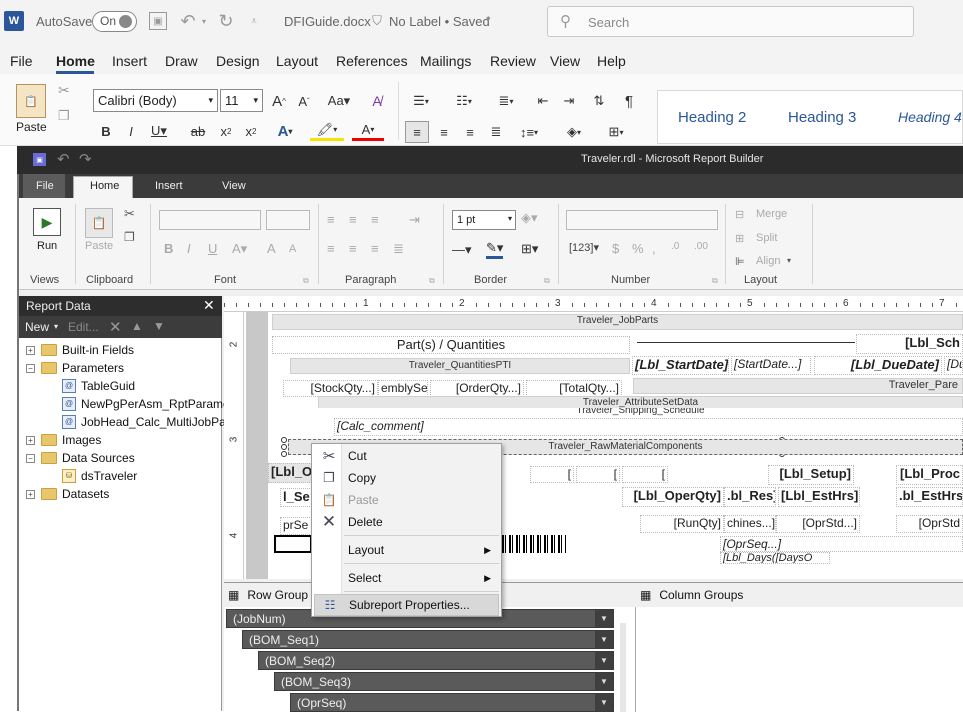  Describe the element at coordinates (640, 412) in the screenshot. I see `band-traveler-shipping-schedule: Traveler_Shipping_Schedule` at that location.